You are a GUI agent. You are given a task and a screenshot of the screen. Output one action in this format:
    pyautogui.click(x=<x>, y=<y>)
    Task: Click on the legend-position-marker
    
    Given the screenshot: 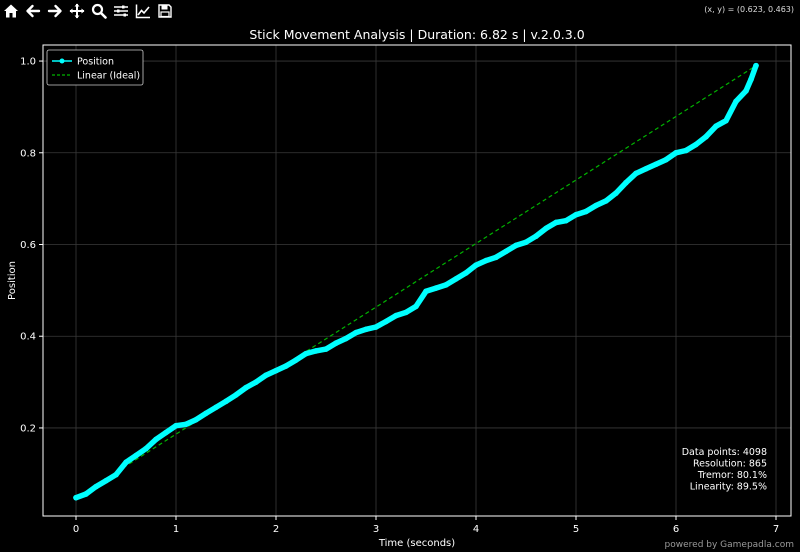 What is the action you would take?
    pyautogui.click(x=62, y=61)
    